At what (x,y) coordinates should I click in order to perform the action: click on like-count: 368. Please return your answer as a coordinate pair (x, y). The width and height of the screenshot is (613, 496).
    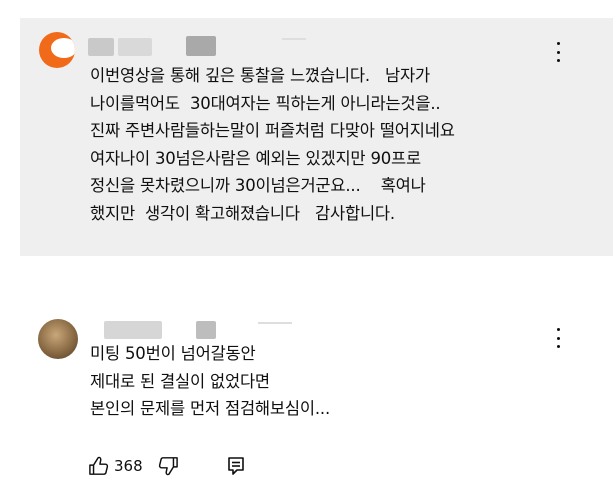
    Looking at the image, I should click on (128, 466).